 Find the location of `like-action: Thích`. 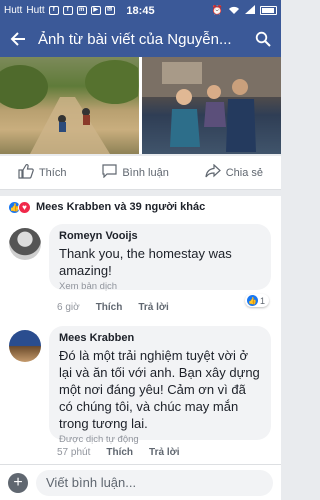

like-action: Thích is located at coordinates (42, 172).